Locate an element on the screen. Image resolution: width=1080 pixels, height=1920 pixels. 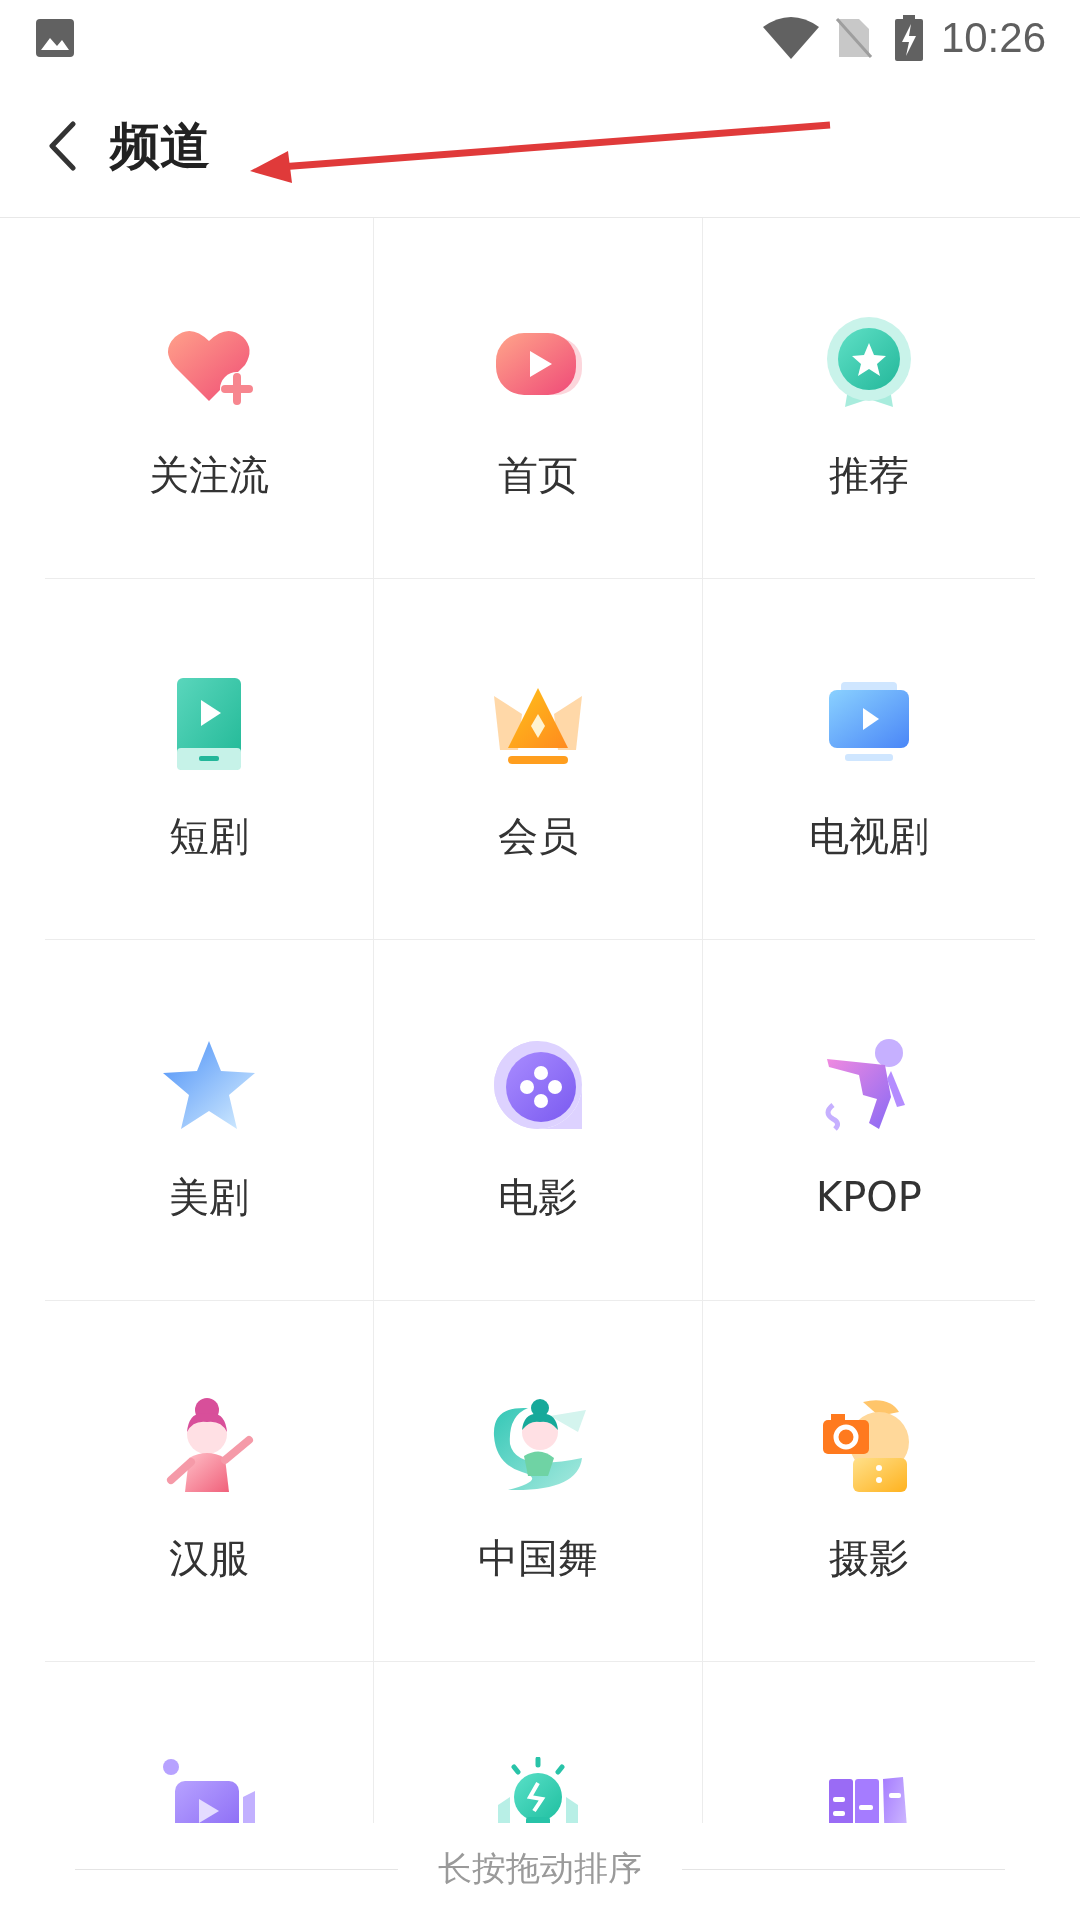
channel-label: 美剧 is located at coordinates (209, 1197).